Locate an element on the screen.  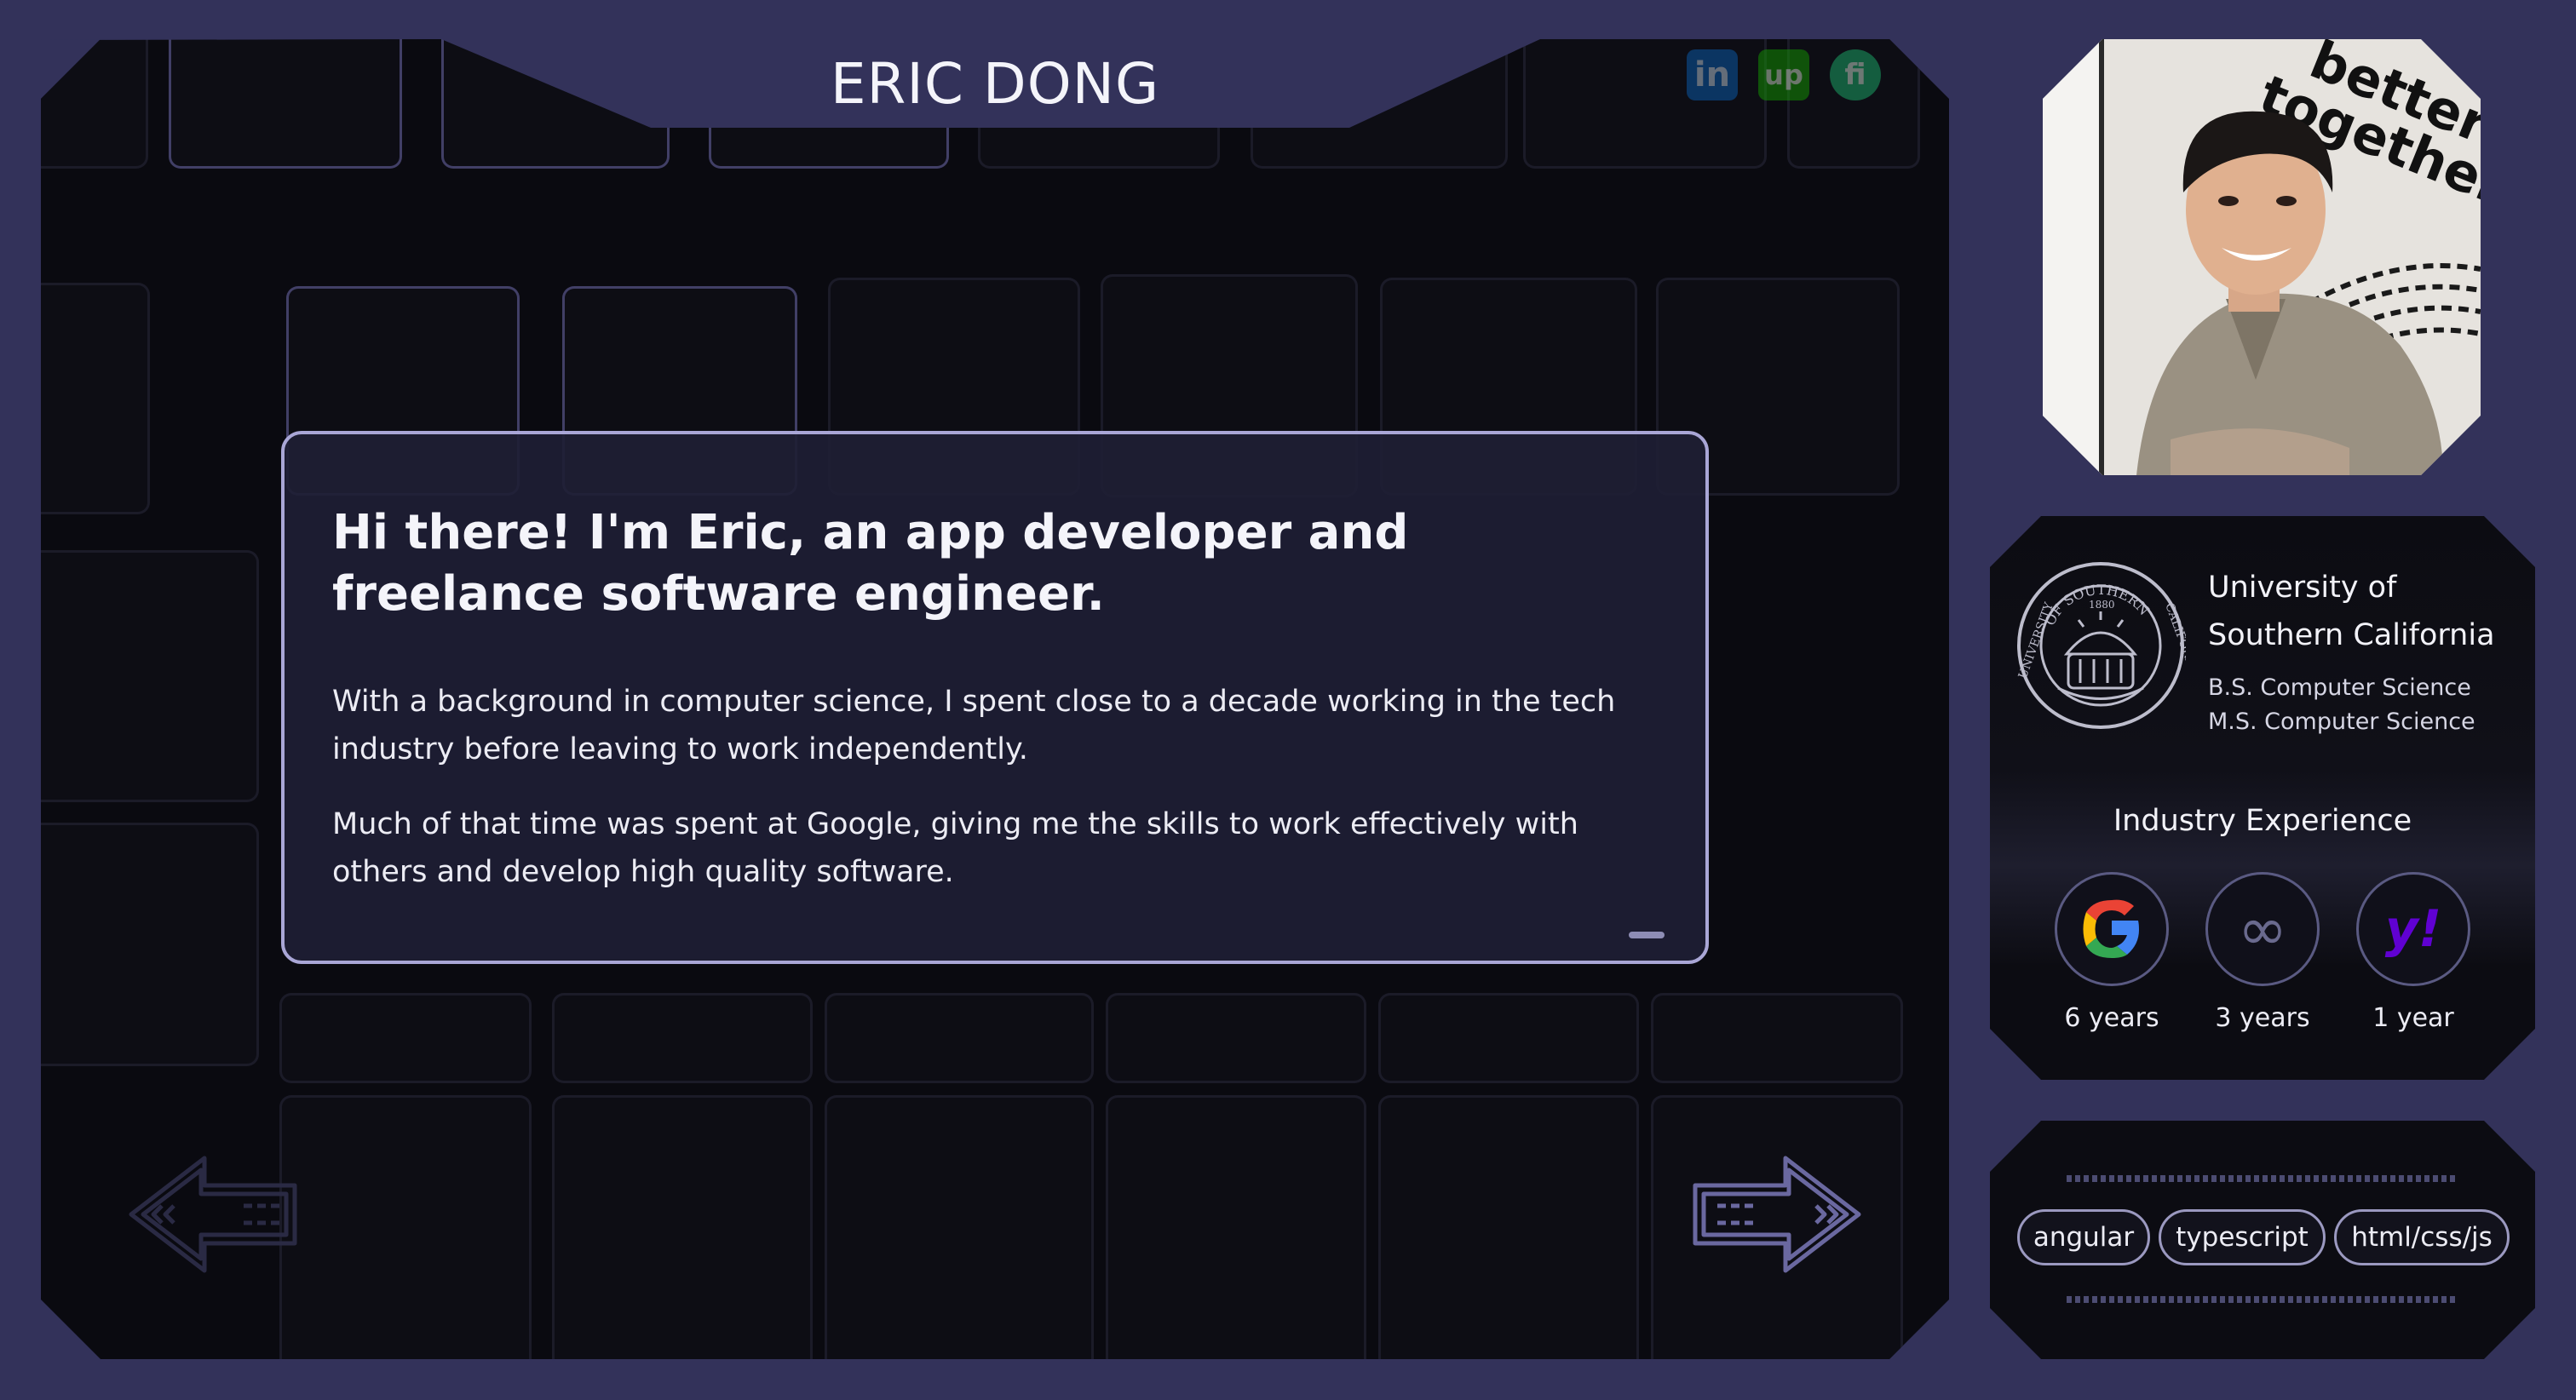
infinity-logo-icon: ∞ is located at coordinates (2263, 929).